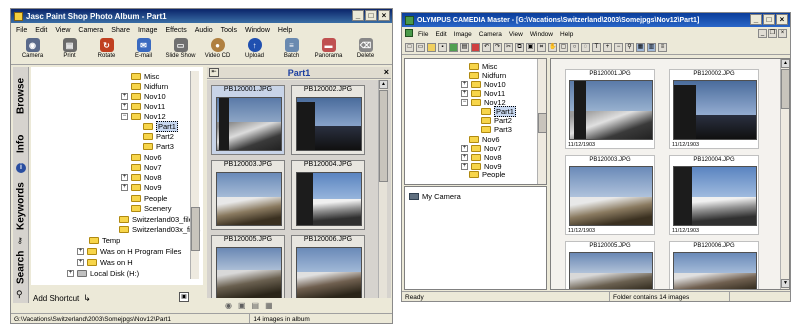  What do you see at coordinates (106, 50) in the screenshot?
I see `rotate-button: ↻ Rotate` at bounding box center [106, 50].